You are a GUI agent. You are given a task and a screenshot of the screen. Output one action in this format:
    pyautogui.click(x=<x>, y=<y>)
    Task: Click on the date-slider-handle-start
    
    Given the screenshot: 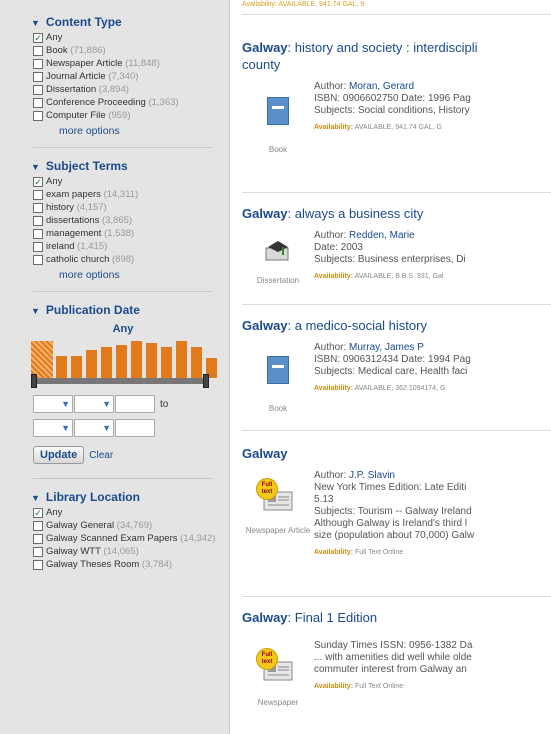 What is the action you would take?
    pyautogui.click(x=34, y=381)
    